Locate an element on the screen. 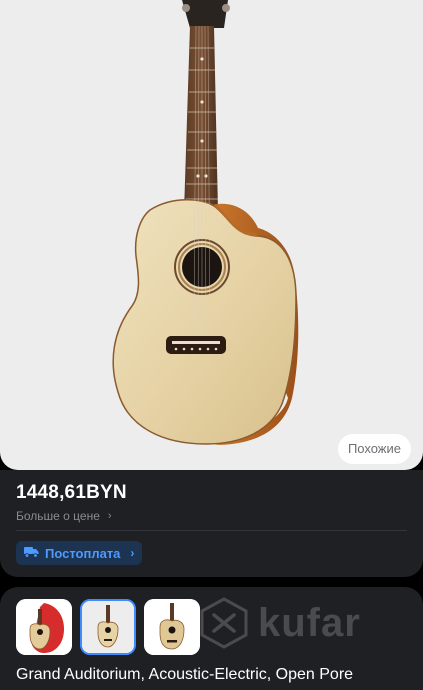 Image resolution: width=423 pixels, height=690 pixels. similar-button: Похожие is located at coordinates (374, 449).